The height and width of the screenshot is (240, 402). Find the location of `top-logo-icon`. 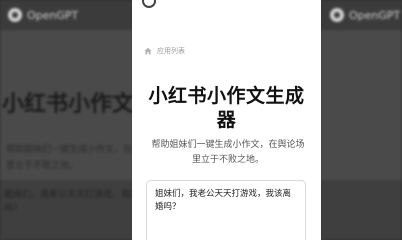

top-logo-icon is located at coordinates (149, 4).